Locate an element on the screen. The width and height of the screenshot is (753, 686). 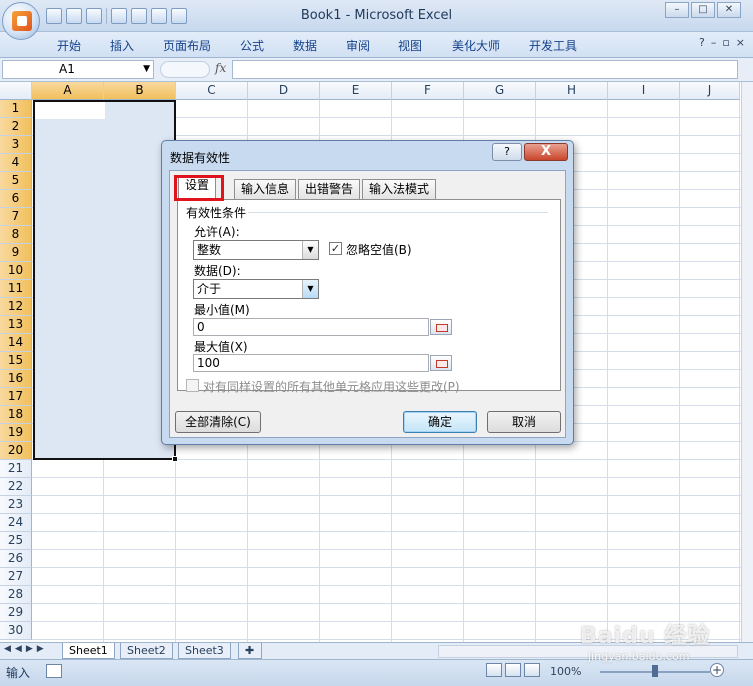
row-header-3: 3 is located at coordinates (16, 145).